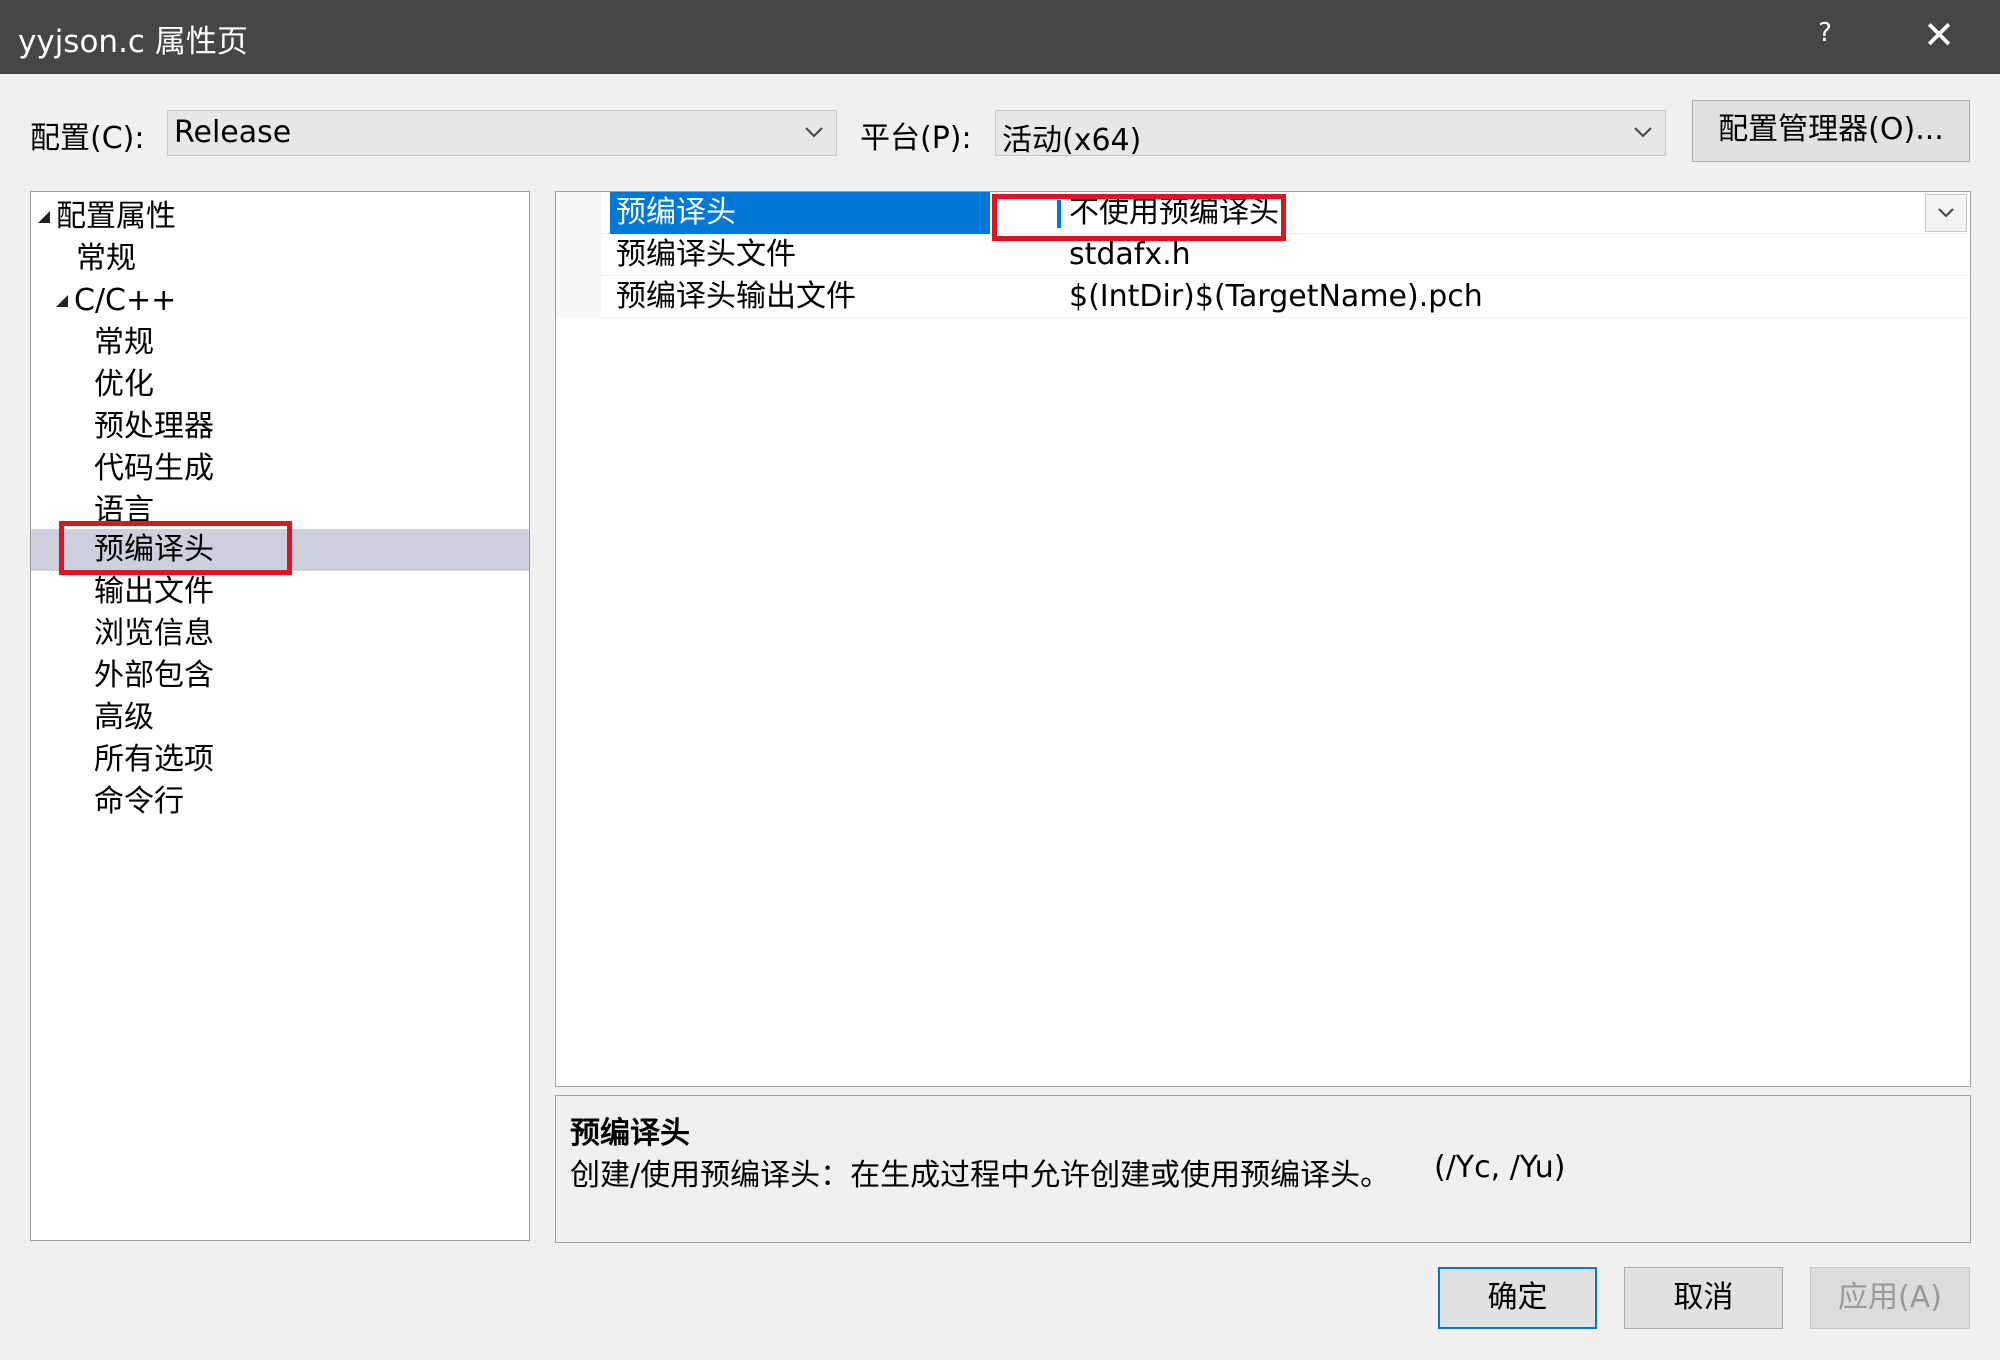 This screenshot has height=1360, width=2000. I want to click on tree-item-label: 配置属性, so click(116, 216).